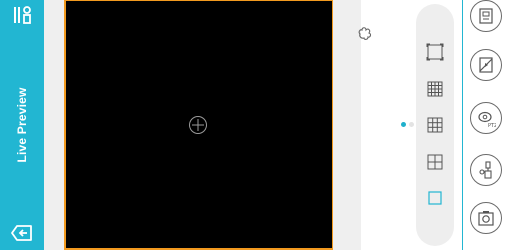  I want to click on sidebar: Live Preview, so click(22, 125).